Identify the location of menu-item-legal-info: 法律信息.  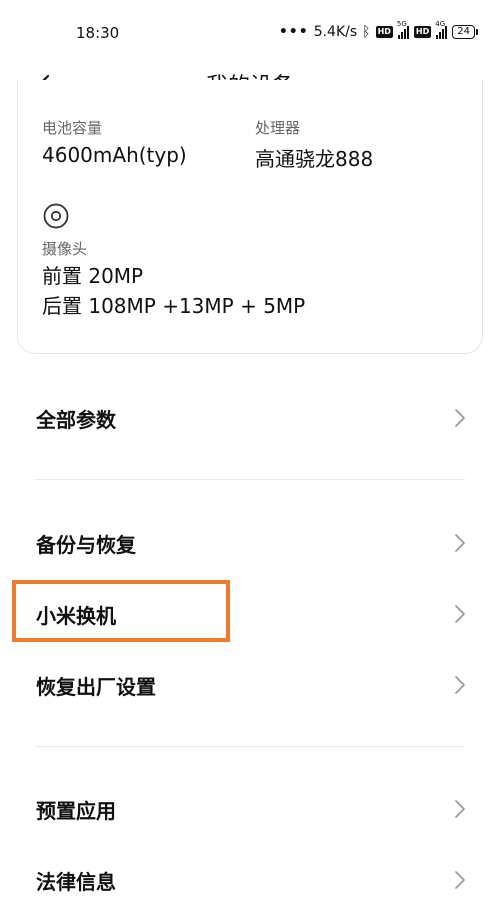
(250, 880).